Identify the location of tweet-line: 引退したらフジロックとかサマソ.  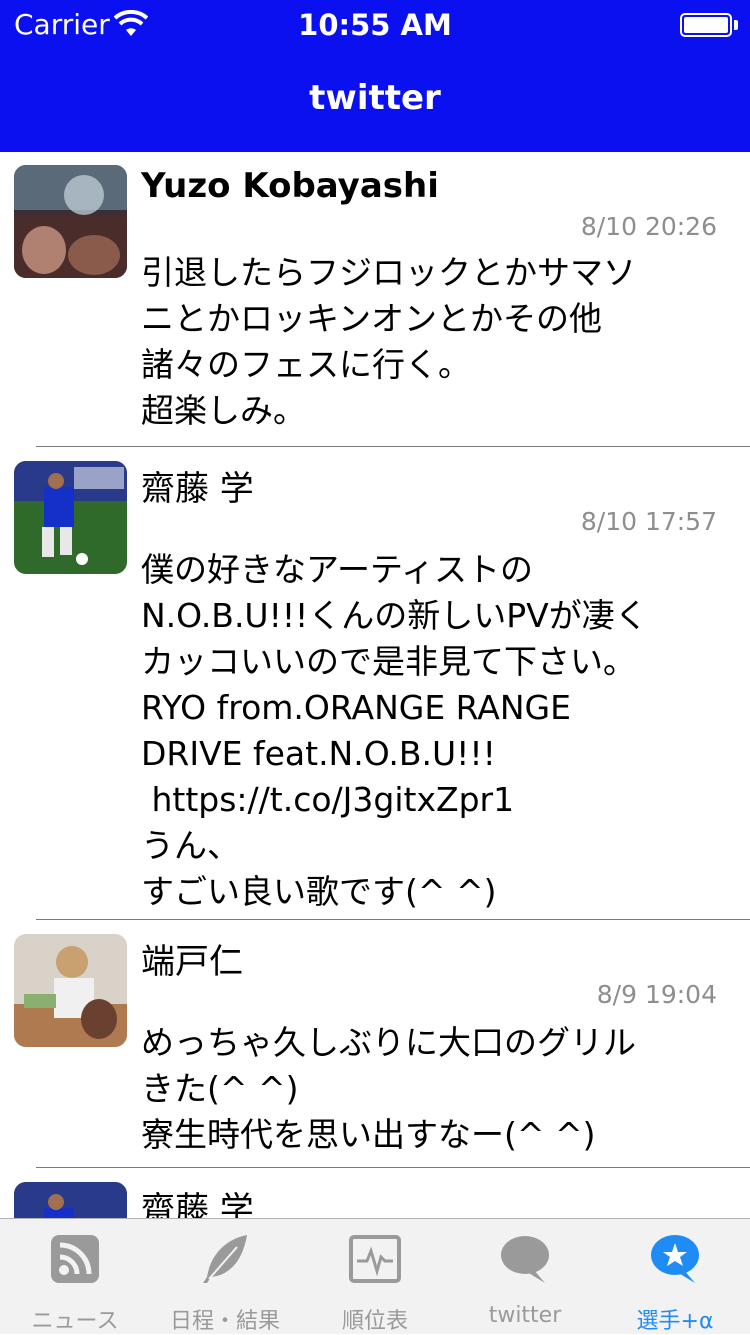
(388, 272).